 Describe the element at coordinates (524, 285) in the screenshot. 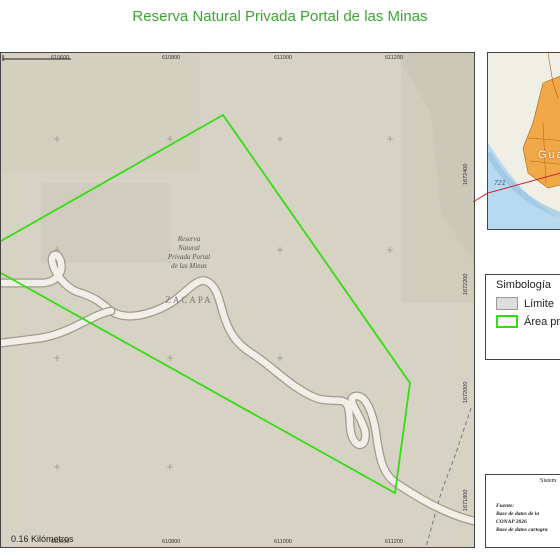

I see `legend-title: Simbología` at that location.